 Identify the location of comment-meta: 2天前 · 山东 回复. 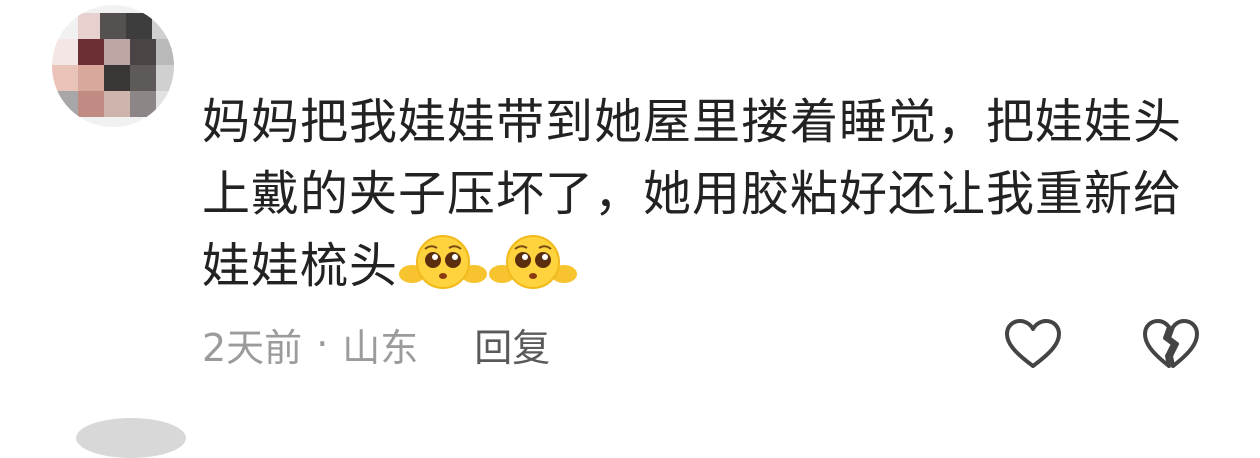
(376, 344).